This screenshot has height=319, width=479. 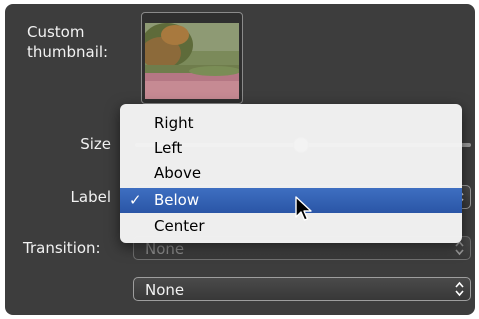 I want to click on menu-item-label: Center, so click(x=179, y=226).